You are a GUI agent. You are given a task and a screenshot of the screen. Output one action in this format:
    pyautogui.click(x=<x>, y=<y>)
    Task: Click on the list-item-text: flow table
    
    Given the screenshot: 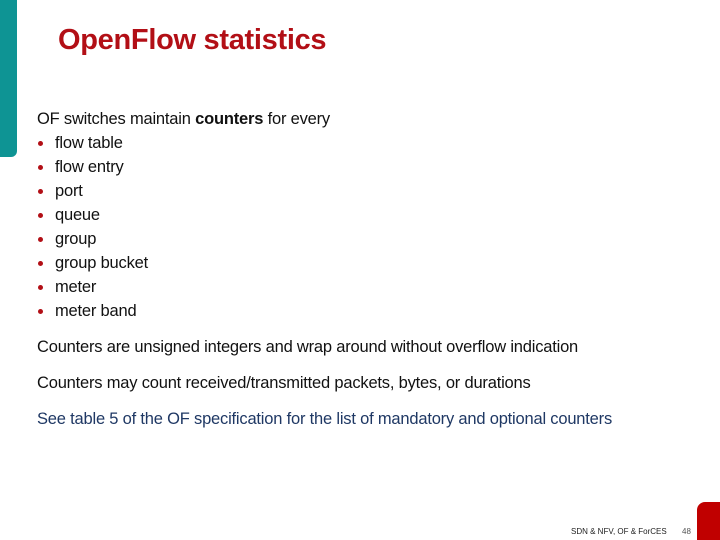 What is the action you would take?
    pyautogui.click(x=89, y=143)
    